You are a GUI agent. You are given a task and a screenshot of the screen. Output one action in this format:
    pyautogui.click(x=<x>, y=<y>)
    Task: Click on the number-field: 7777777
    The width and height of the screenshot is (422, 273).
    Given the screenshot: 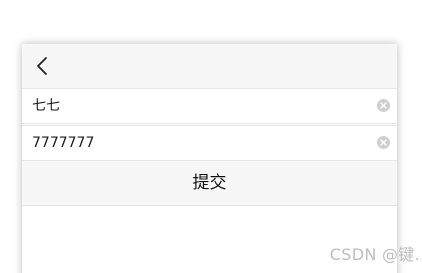 What is the action you would take?
    pyautogui.click(x=209, y=143)
    